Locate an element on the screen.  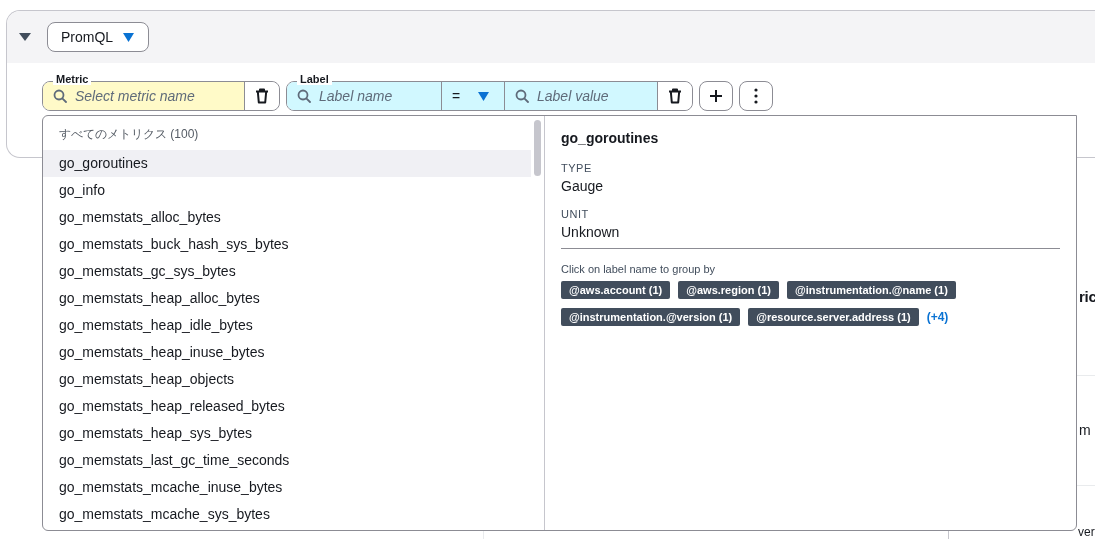
metric-option: go_memstats_heap_inuse_bytes is located at coordinates (287, 352).